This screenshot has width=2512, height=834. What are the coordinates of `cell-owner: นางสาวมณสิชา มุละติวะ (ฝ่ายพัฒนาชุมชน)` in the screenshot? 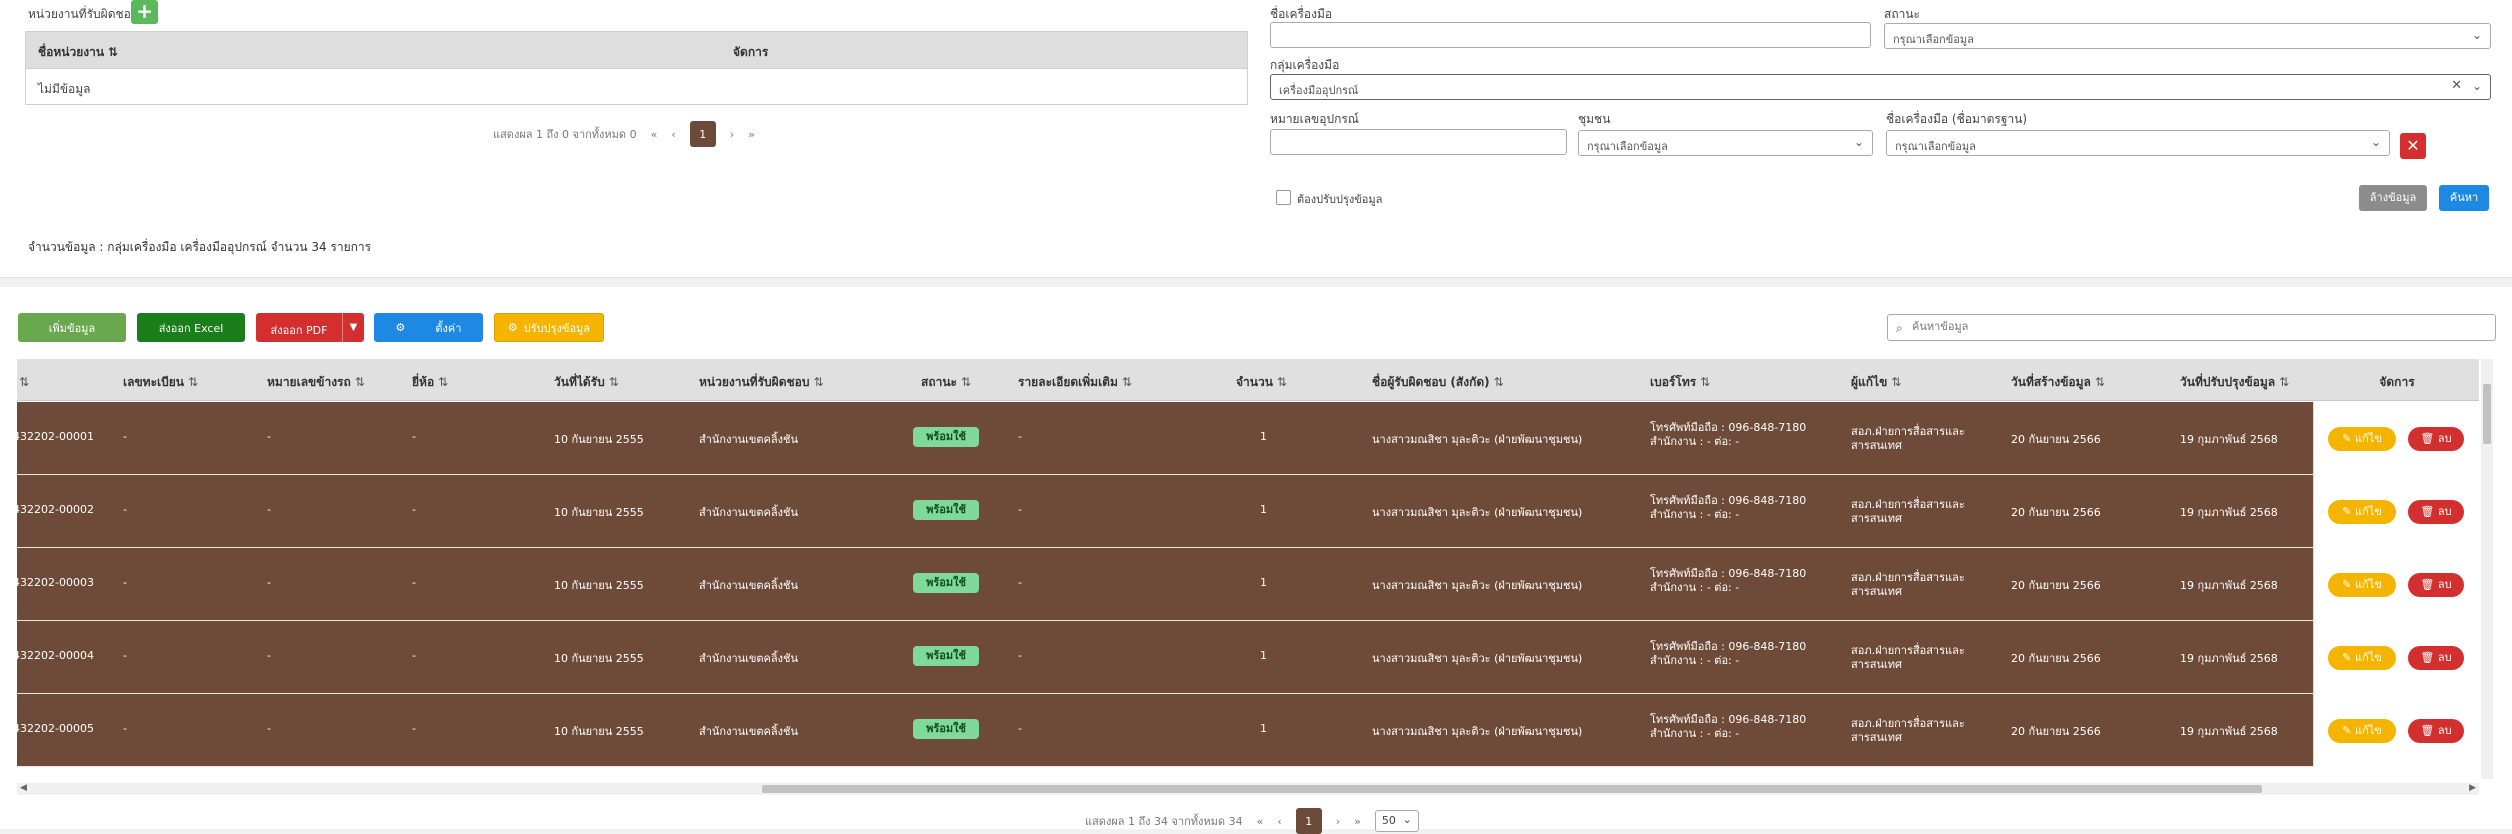 It's located at (1477, 658).